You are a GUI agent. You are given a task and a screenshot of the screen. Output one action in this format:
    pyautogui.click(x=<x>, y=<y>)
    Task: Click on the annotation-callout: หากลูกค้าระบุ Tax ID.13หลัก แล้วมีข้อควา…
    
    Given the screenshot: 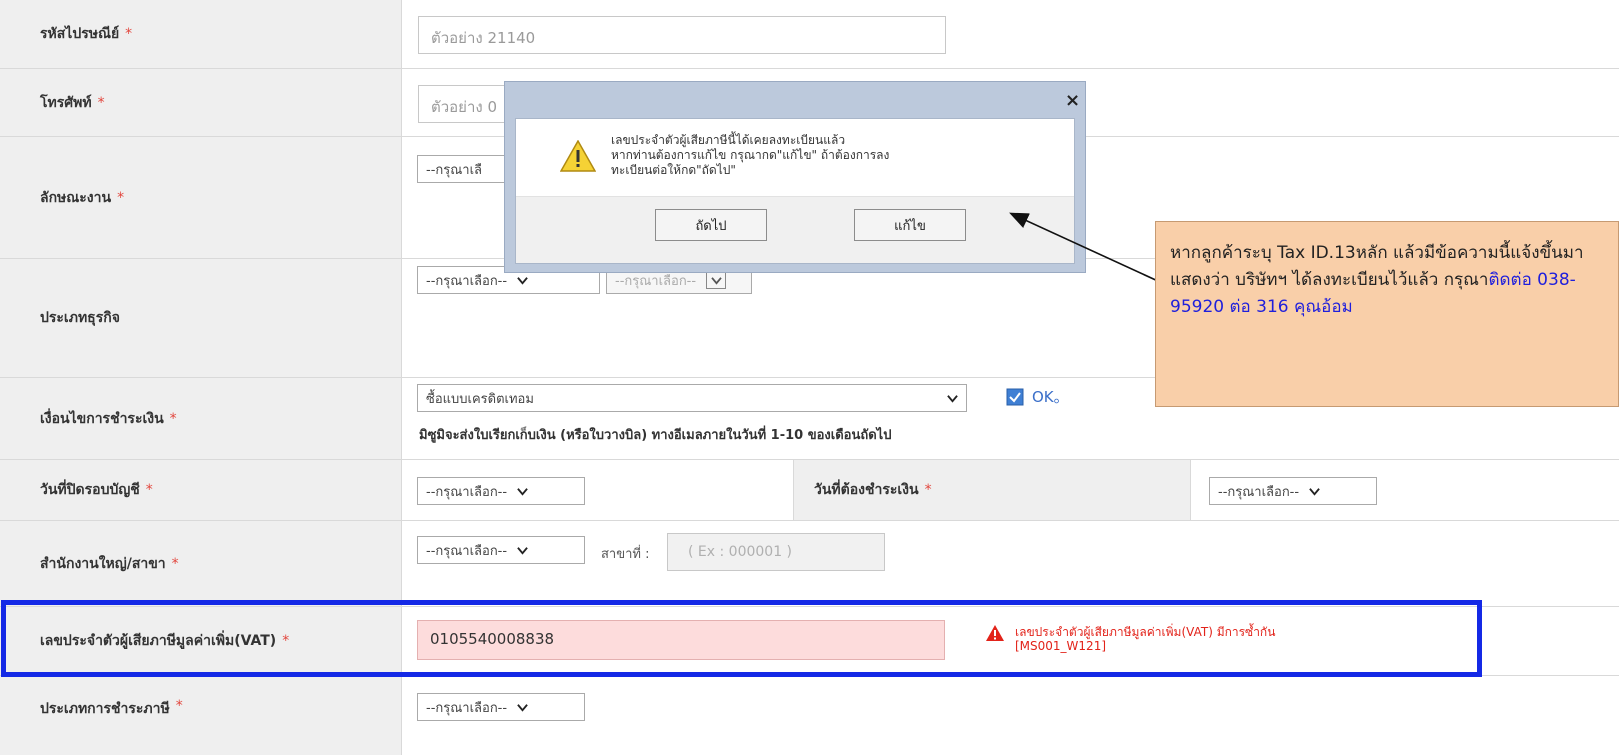 What is the action you would take?
    pyautogui.click(x=1387, y=314)
    